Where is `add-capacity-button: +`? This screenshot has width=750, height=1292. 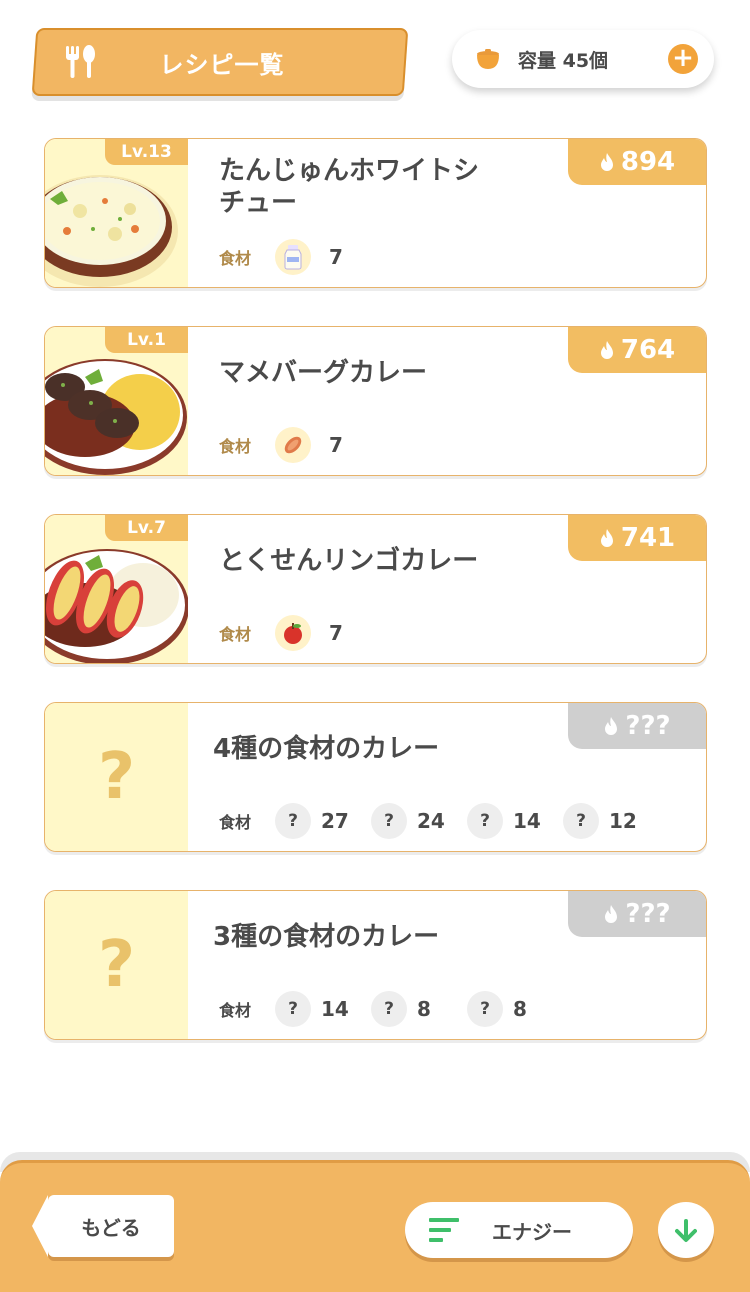 add-capacity-button: + is located at coordinates (683, 59).